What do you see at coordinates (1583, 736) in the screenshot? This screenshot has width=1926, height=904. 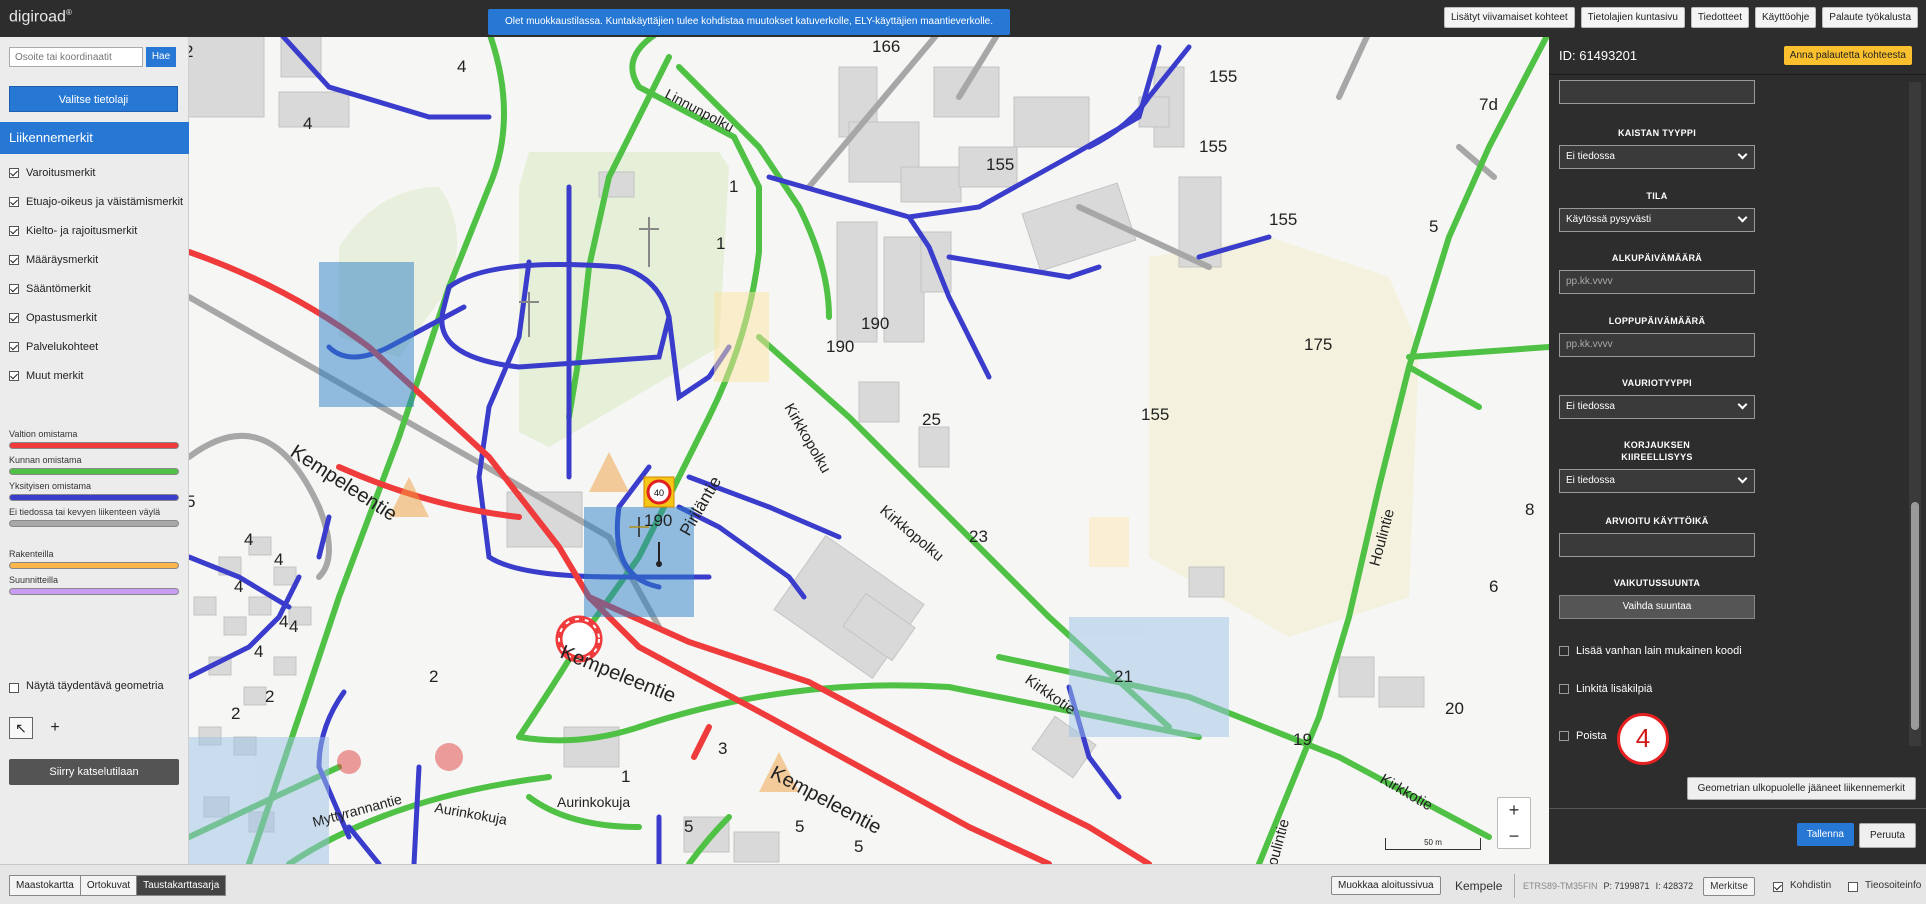 I see `delete-asset: Poista` at bounding box center [1583, 736].